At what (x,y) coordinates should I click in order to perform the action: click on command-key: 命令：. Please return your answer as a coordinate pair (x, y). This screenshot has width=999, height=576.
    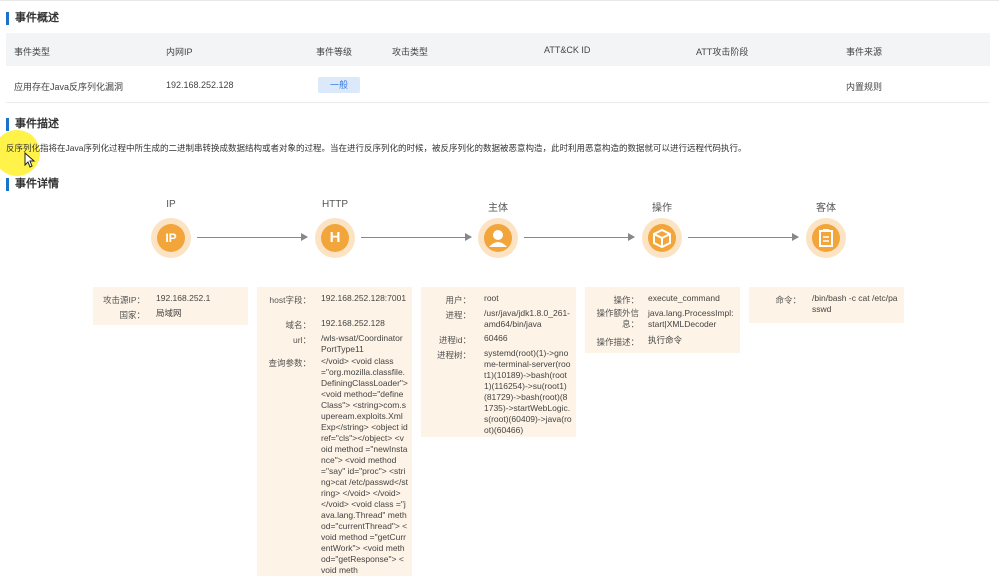
    Looking at the image, I should click on (788, 300).